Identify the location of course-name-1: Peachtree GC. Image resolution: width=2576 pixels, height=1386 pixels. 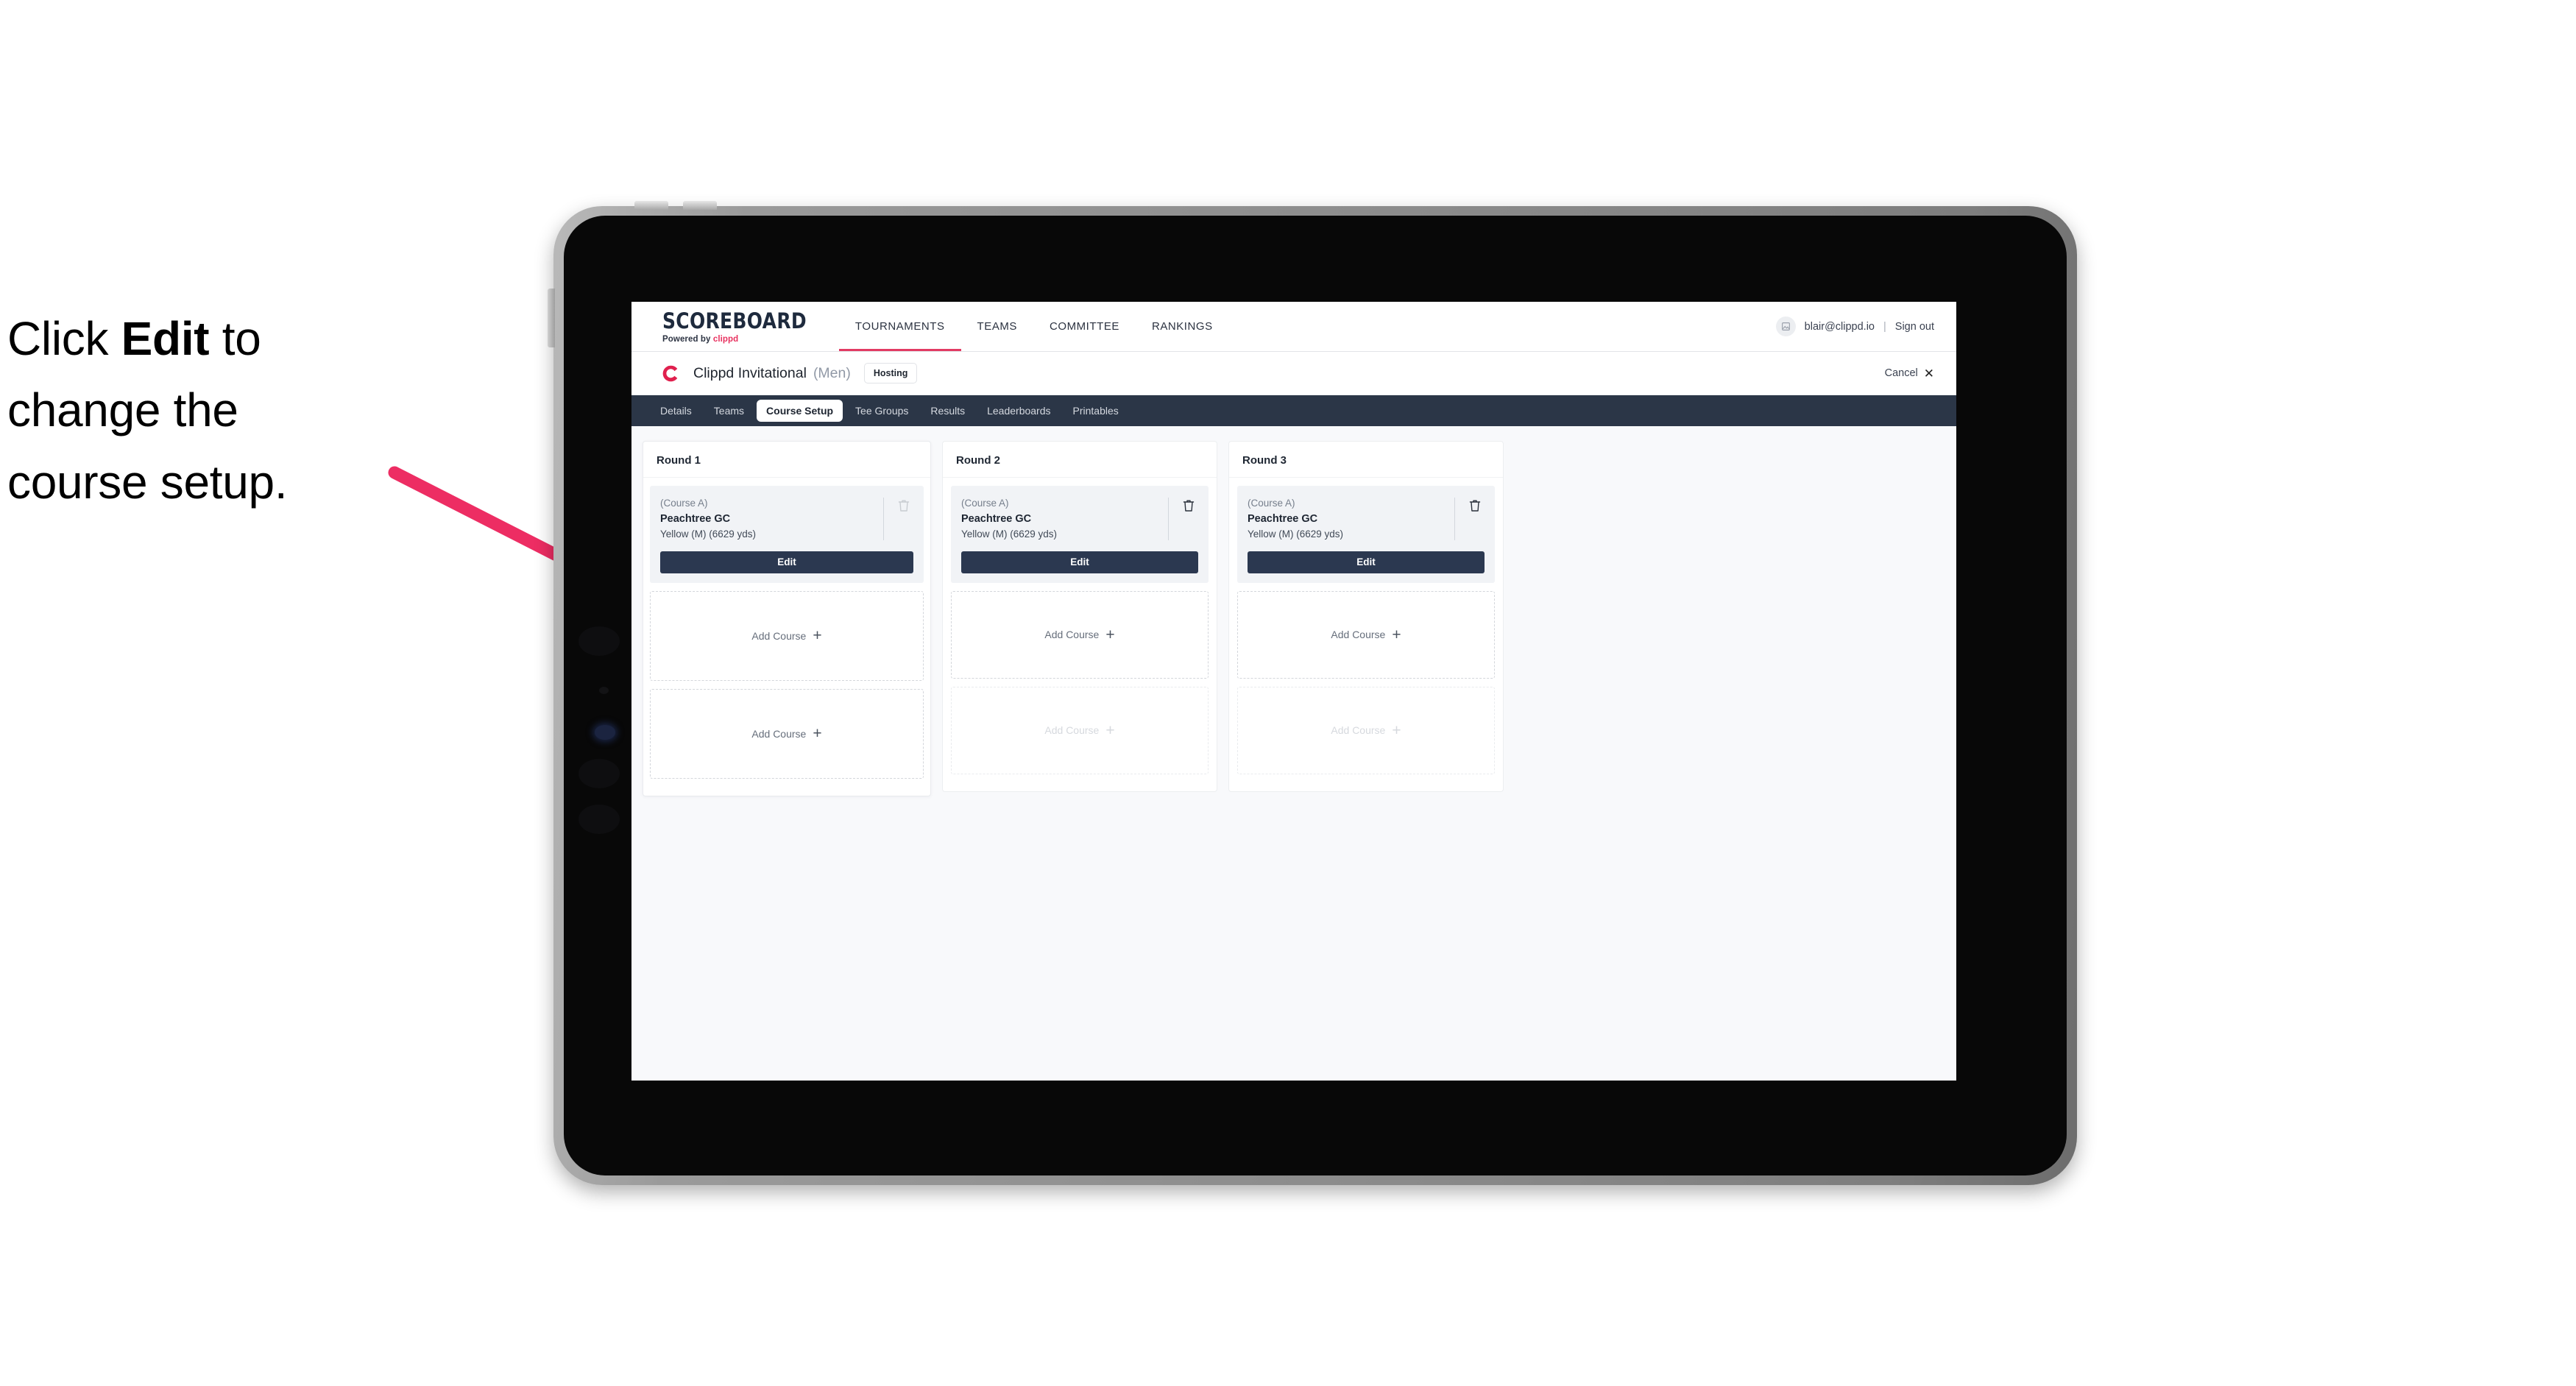
(695, 518).